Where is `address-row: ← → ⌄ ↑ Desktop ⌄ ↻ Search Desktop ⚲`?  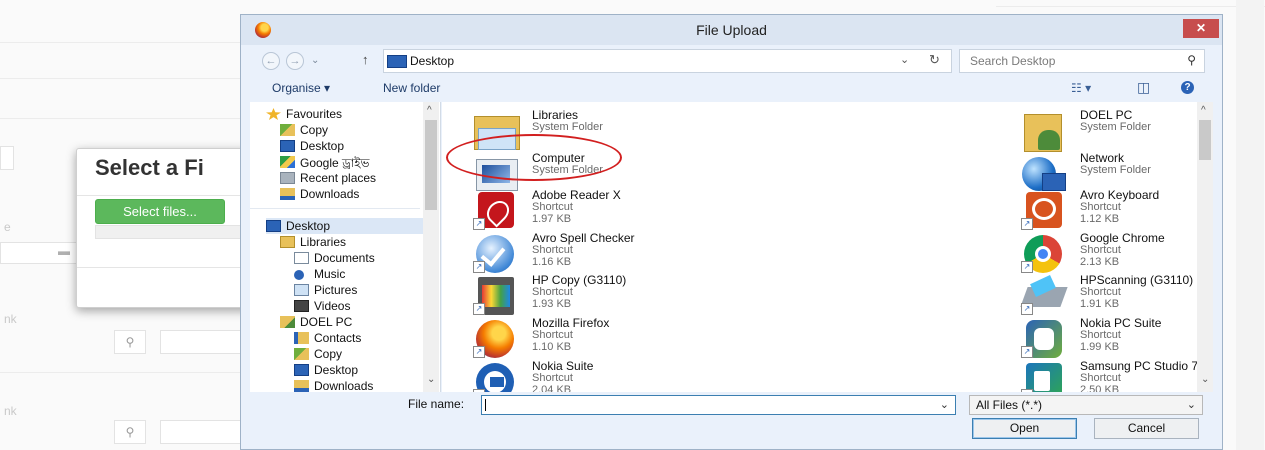
address-row: ← → ⌄ ↑ Desktop ⌄ ↻ Search Desktop ⚲ is located at coordinates (731, 61).